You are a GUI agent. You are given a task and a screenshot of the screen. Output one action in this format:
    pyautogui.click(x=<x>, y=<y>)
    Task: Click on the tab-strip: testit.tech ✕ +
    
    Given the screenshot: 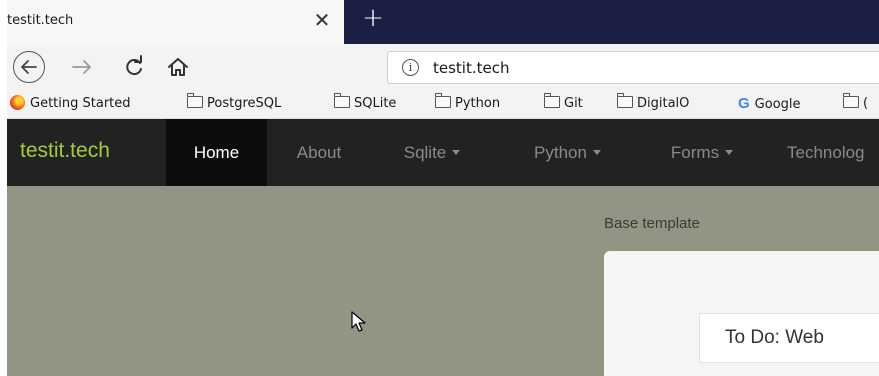 What is the action you would take?
    pyautogui.click(x=443, y=22)
    